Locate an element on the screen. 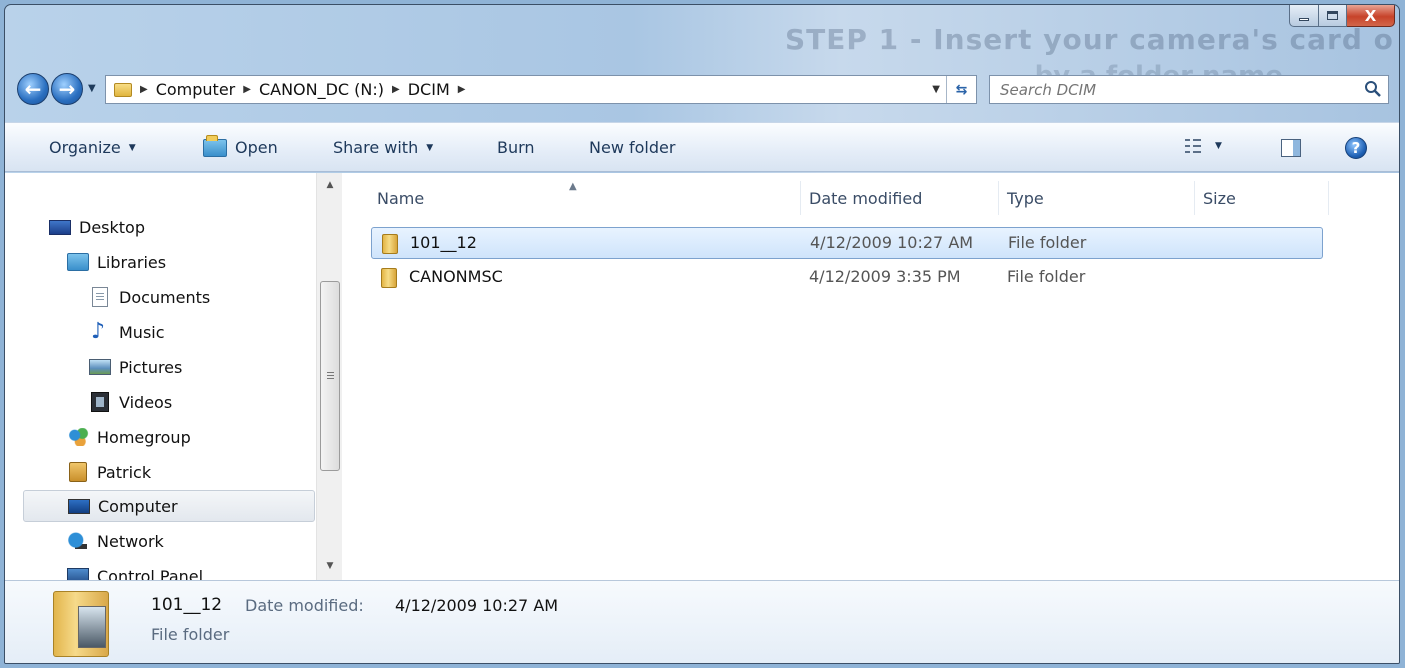 This screenshot has width=1405, height=668. sidebar-item-label: Videos is located at coordinates (146, 402).